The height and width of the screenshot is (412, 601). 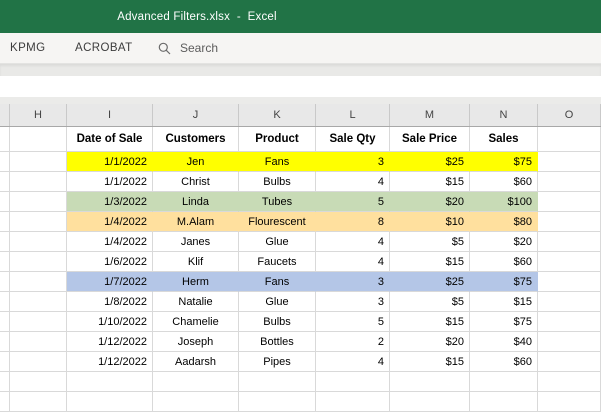 I want to click on price-cell: $10, so click(x=430, y=222).